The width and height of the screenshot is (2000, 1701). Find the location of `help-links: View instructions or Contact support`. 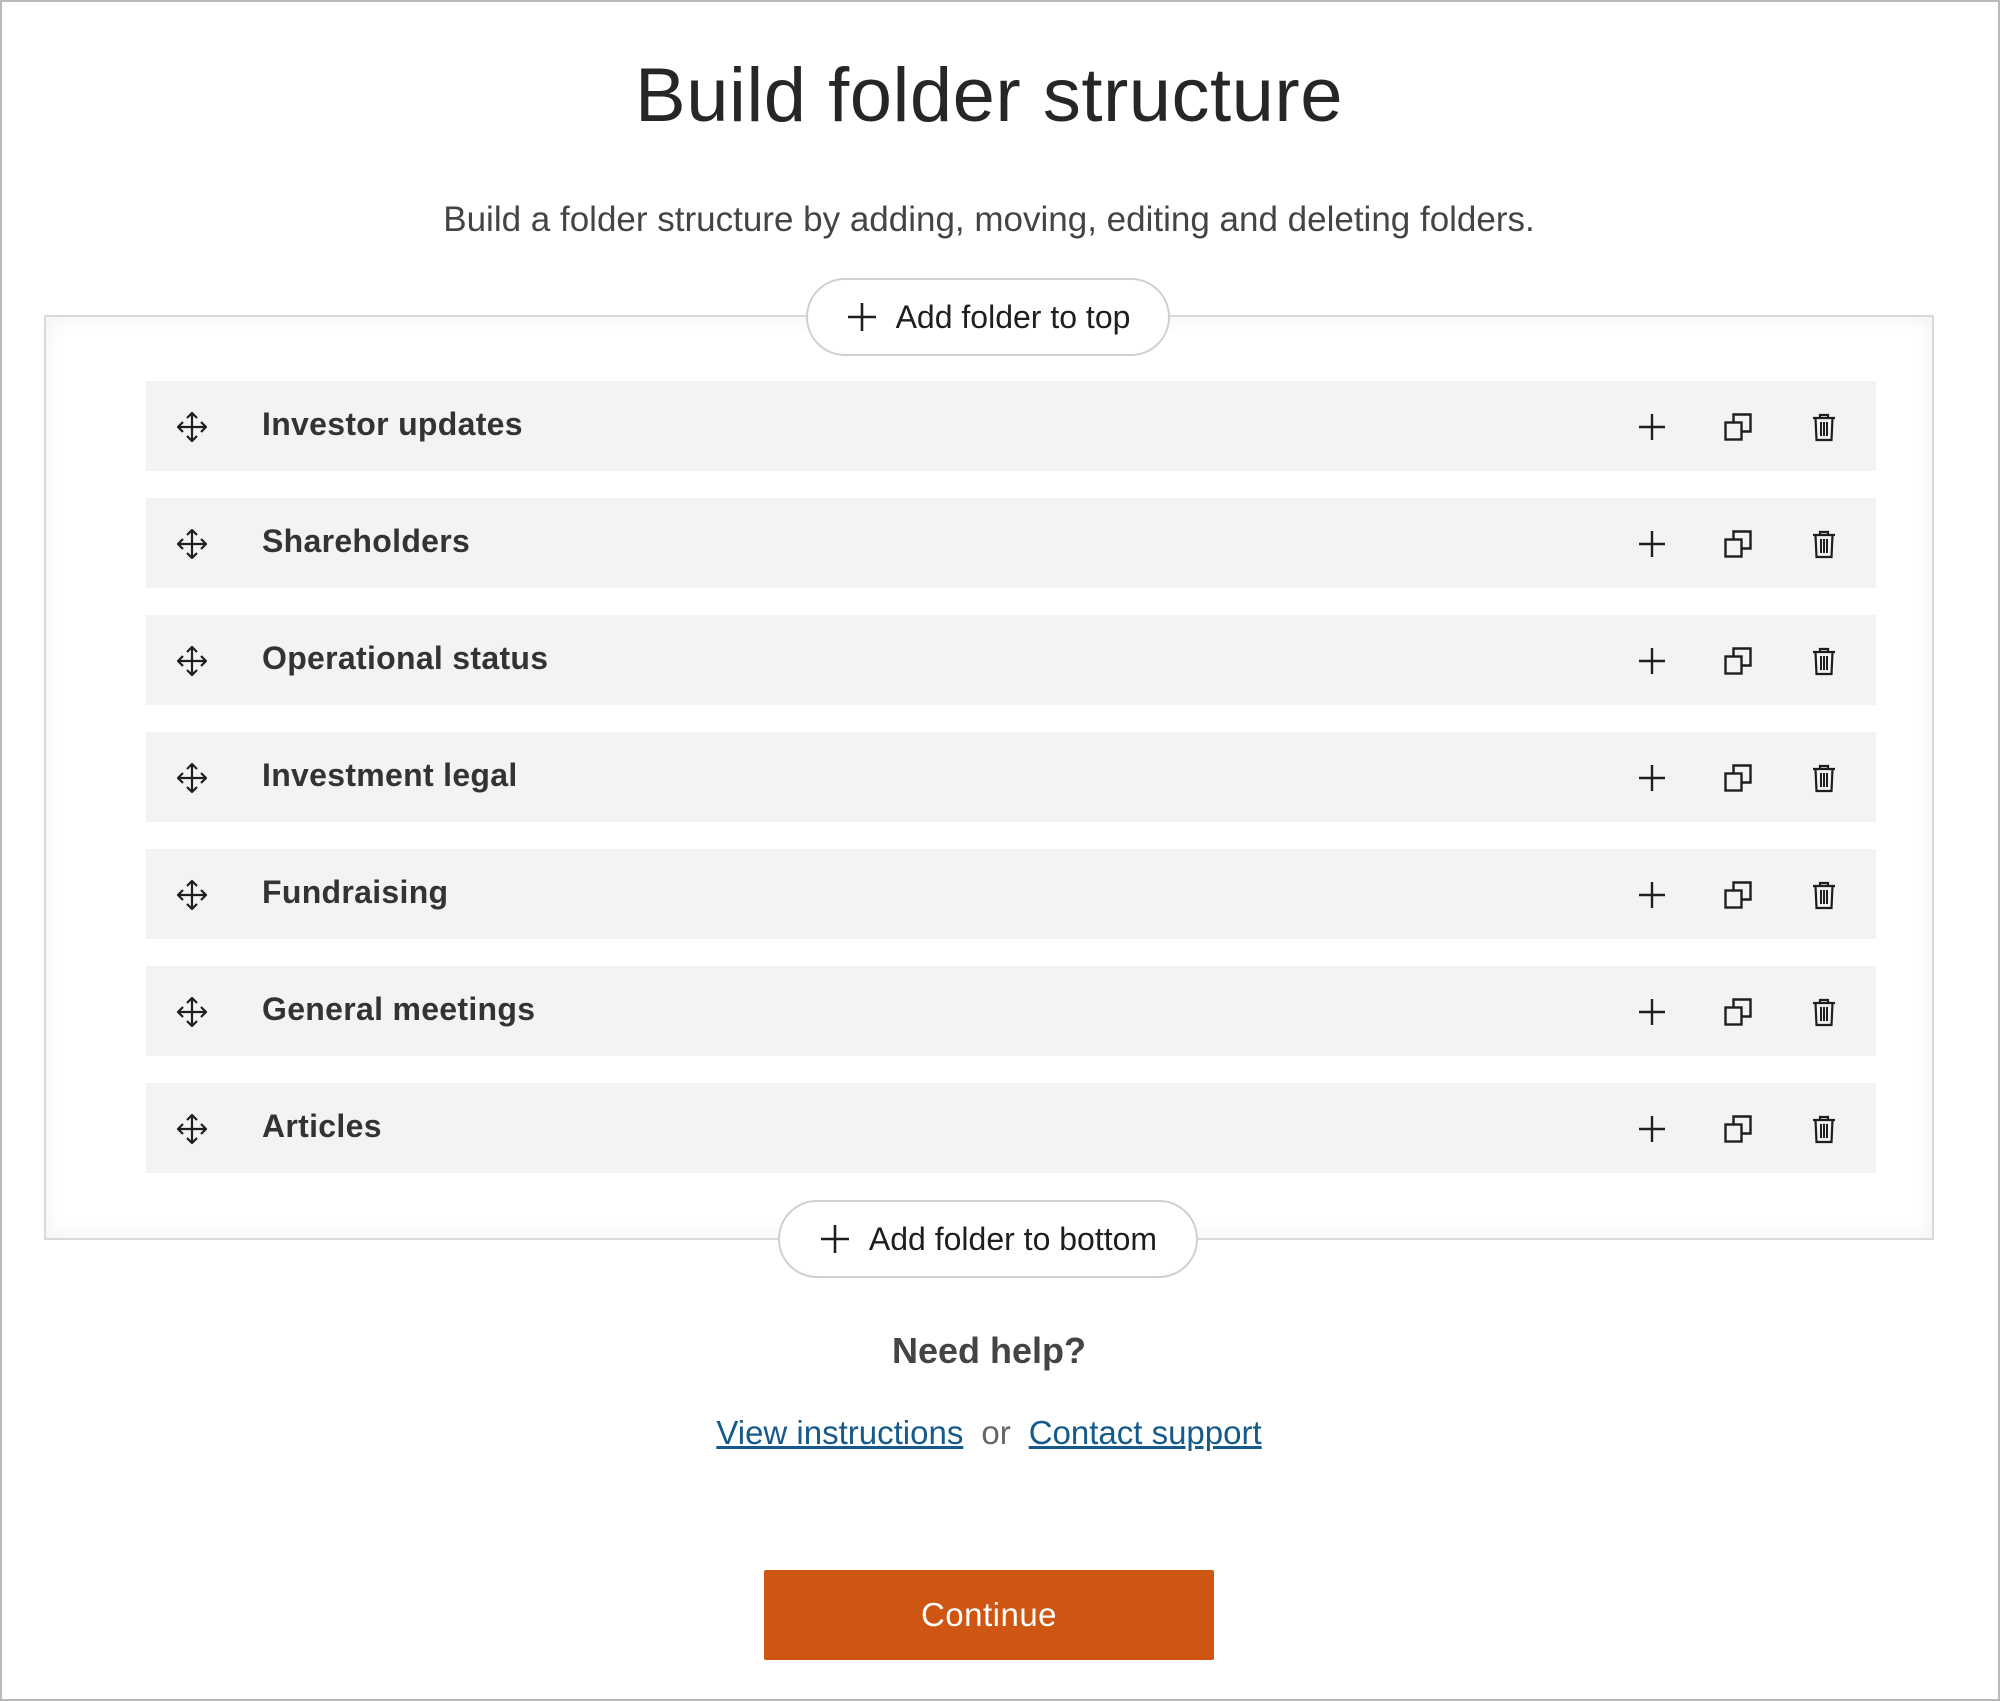

help-links: View instructions or Contact support is located at coordinates (989, 1433).